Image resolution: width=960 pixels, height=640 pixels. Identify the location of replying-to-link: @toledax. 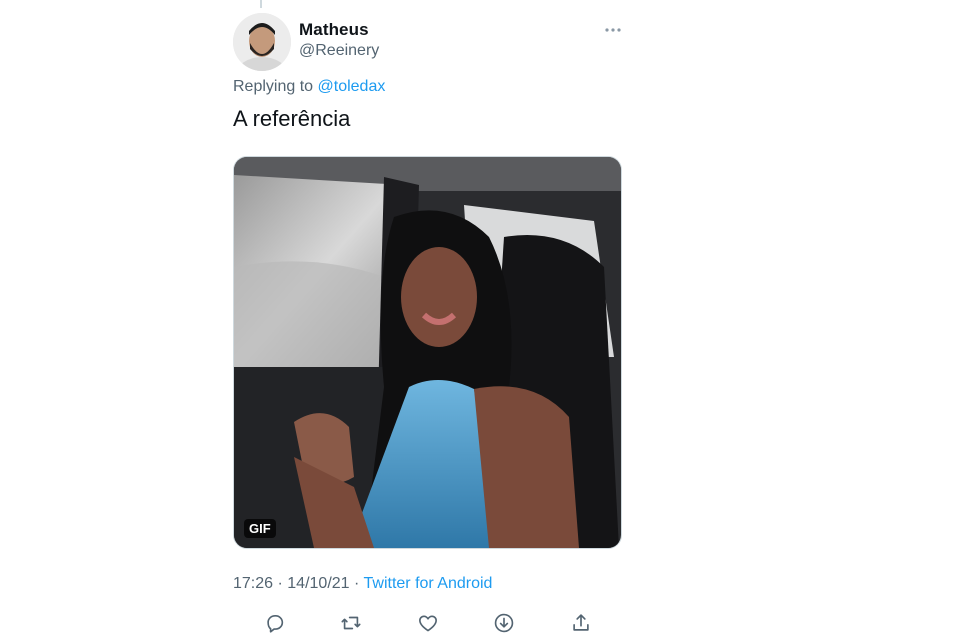
(352, 86).